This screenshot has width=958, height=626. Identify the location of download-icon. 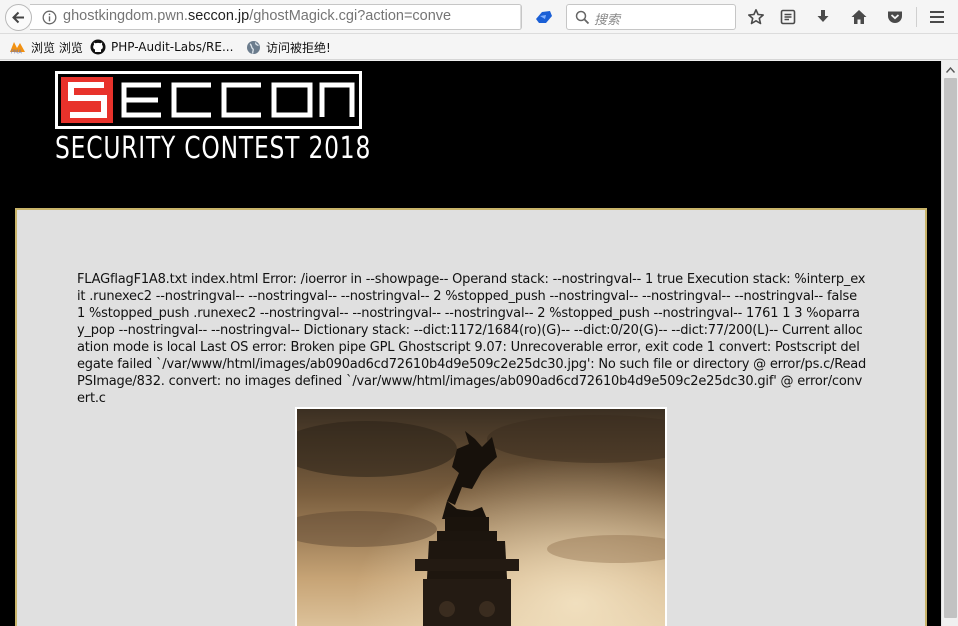
(823, 16).